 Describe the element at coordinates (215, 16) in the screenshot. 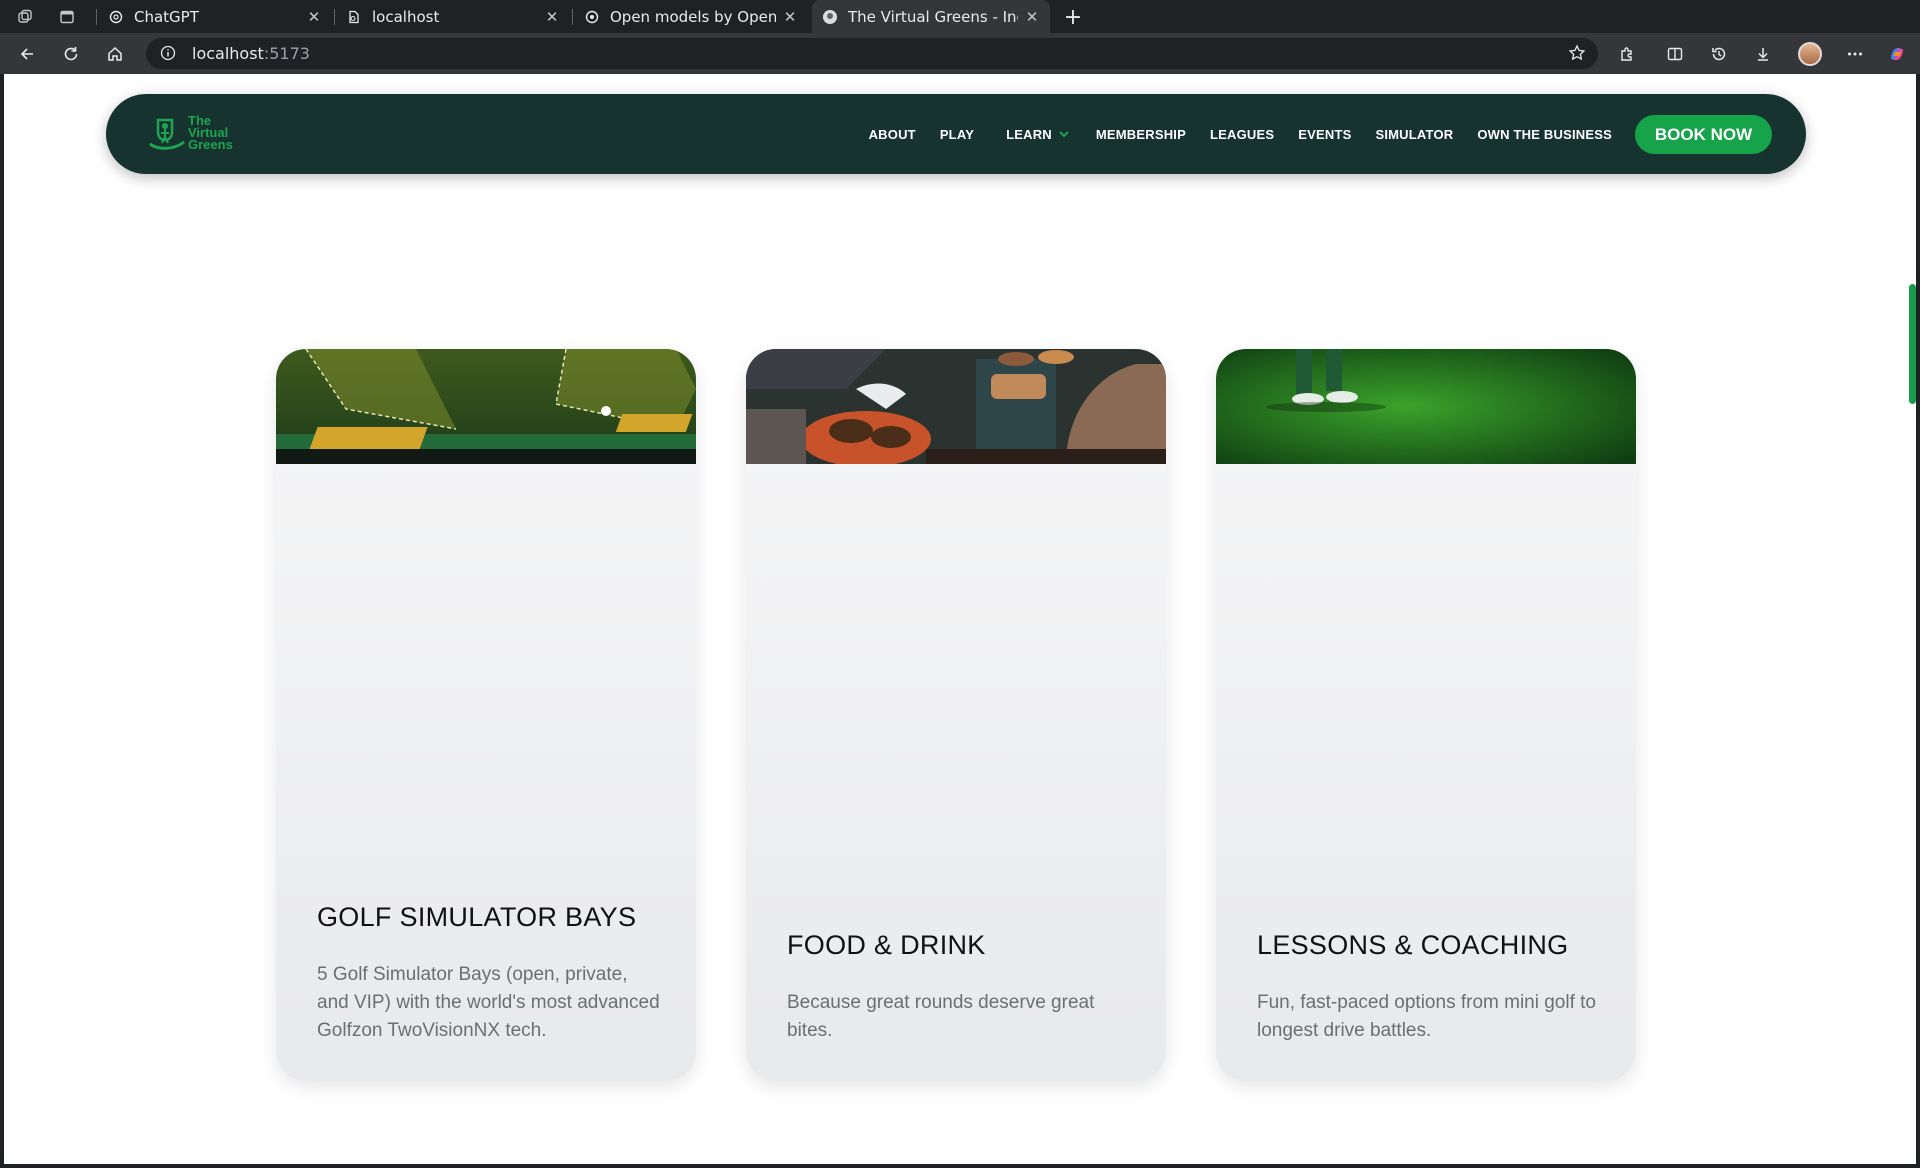

I see `tab-chatgpt: ChatGPT ✕` at that location.